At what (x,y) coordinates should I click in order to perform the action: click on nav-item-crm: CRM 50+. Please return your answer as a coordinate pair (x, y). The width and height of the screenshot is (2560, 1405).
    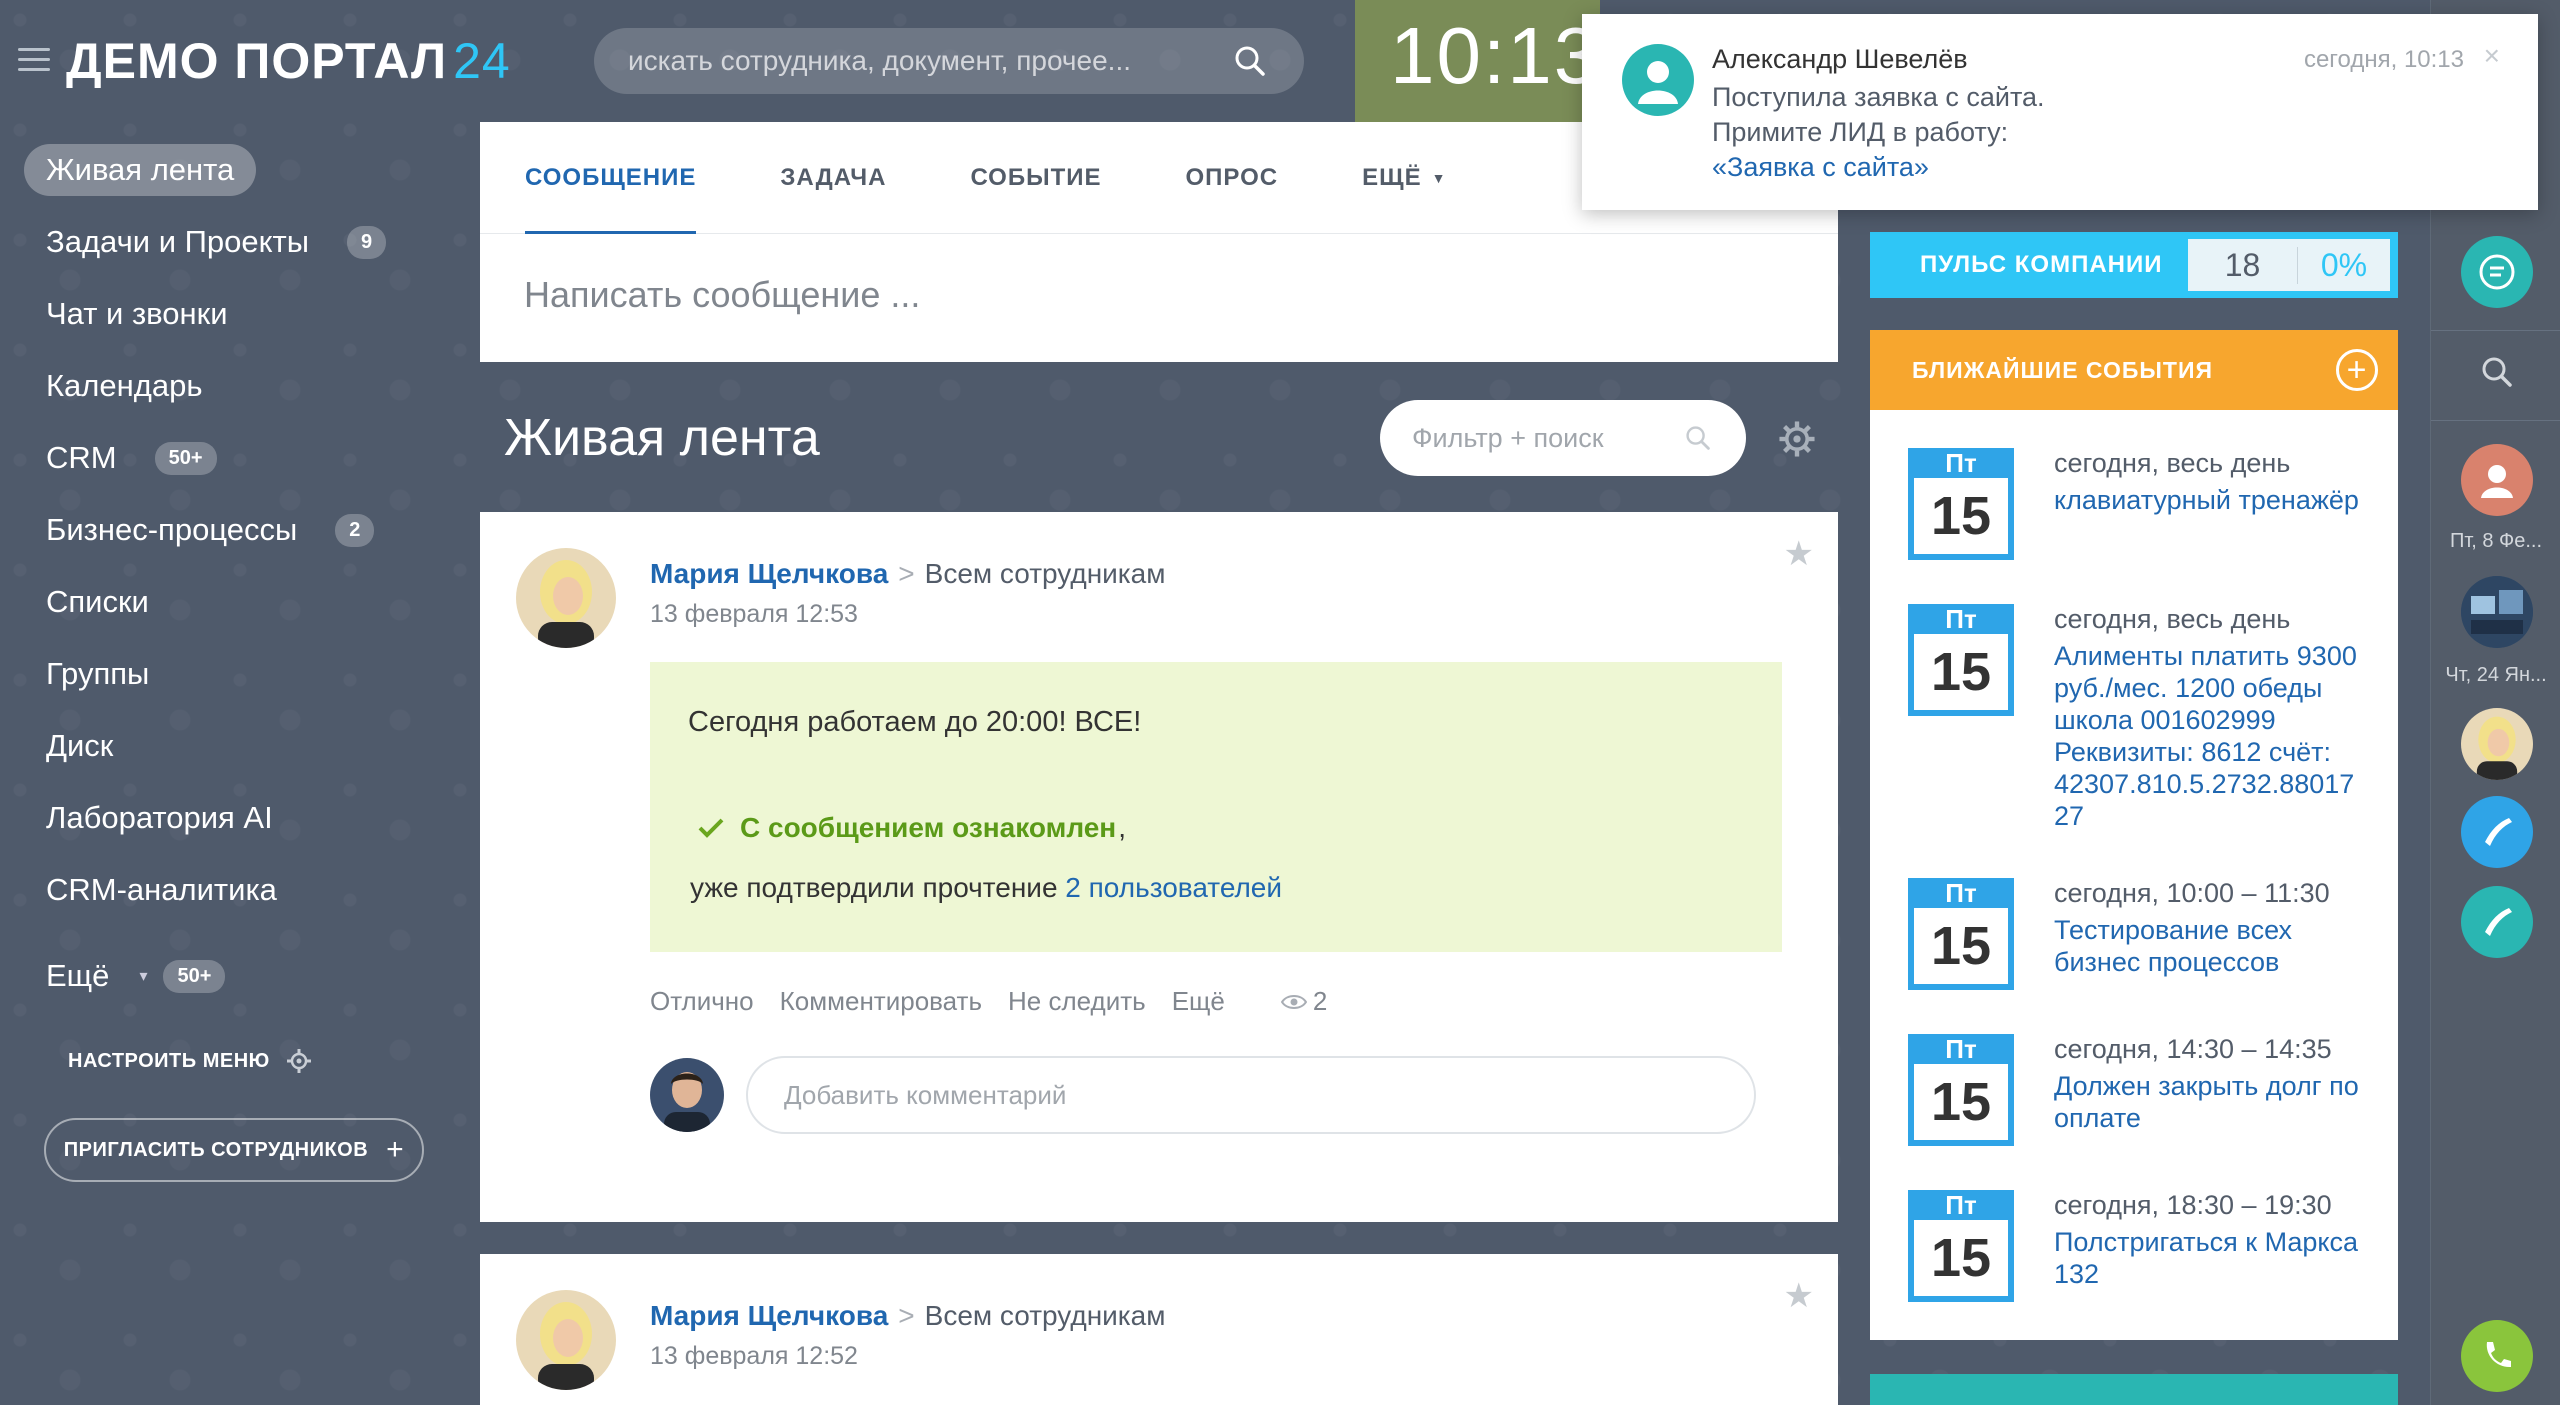
    Looking at the image, I should click on (251, 458).